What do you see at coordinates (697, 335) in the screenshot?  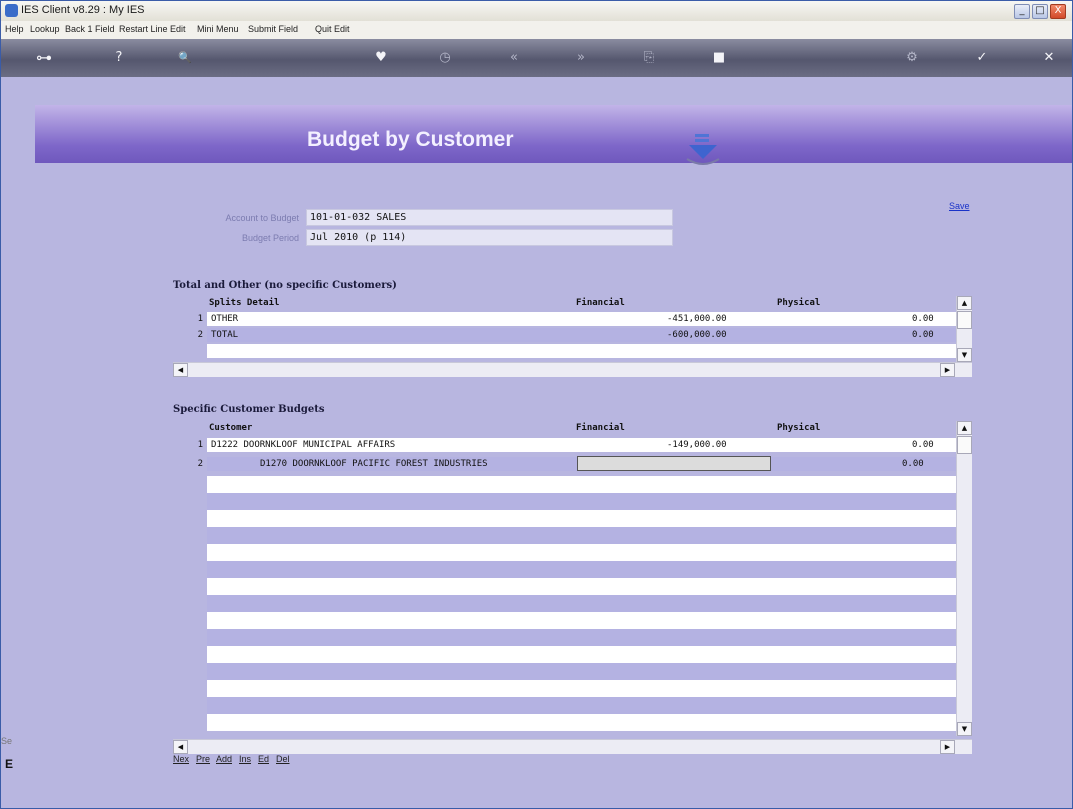 I see `financial-cell: -600,000.00` at bounding box center [697, 335].